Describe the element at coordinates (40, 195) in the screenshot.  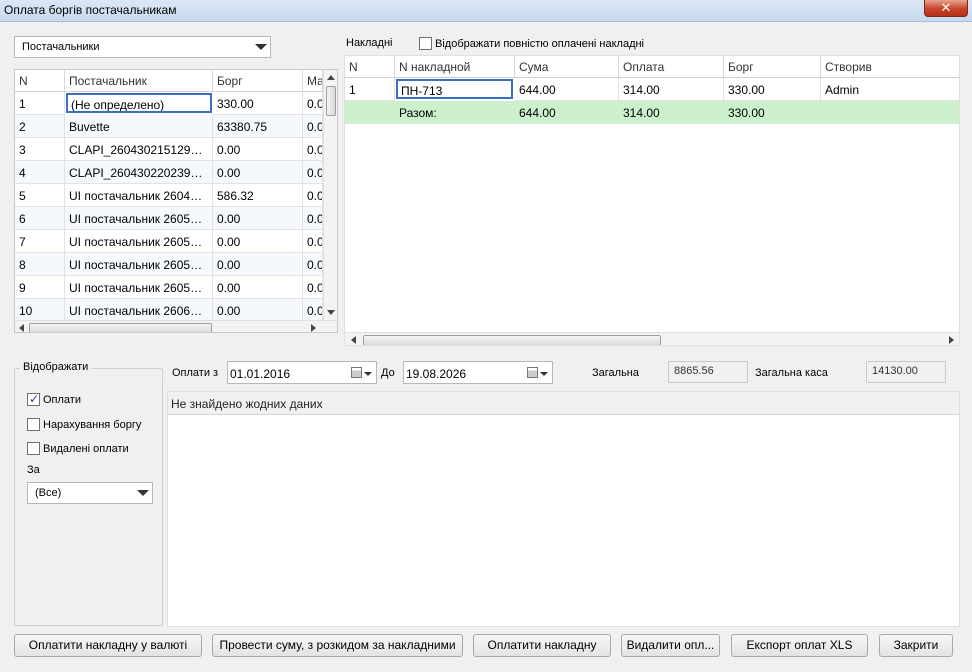
I see `supplier-row-n: 5` at that location.